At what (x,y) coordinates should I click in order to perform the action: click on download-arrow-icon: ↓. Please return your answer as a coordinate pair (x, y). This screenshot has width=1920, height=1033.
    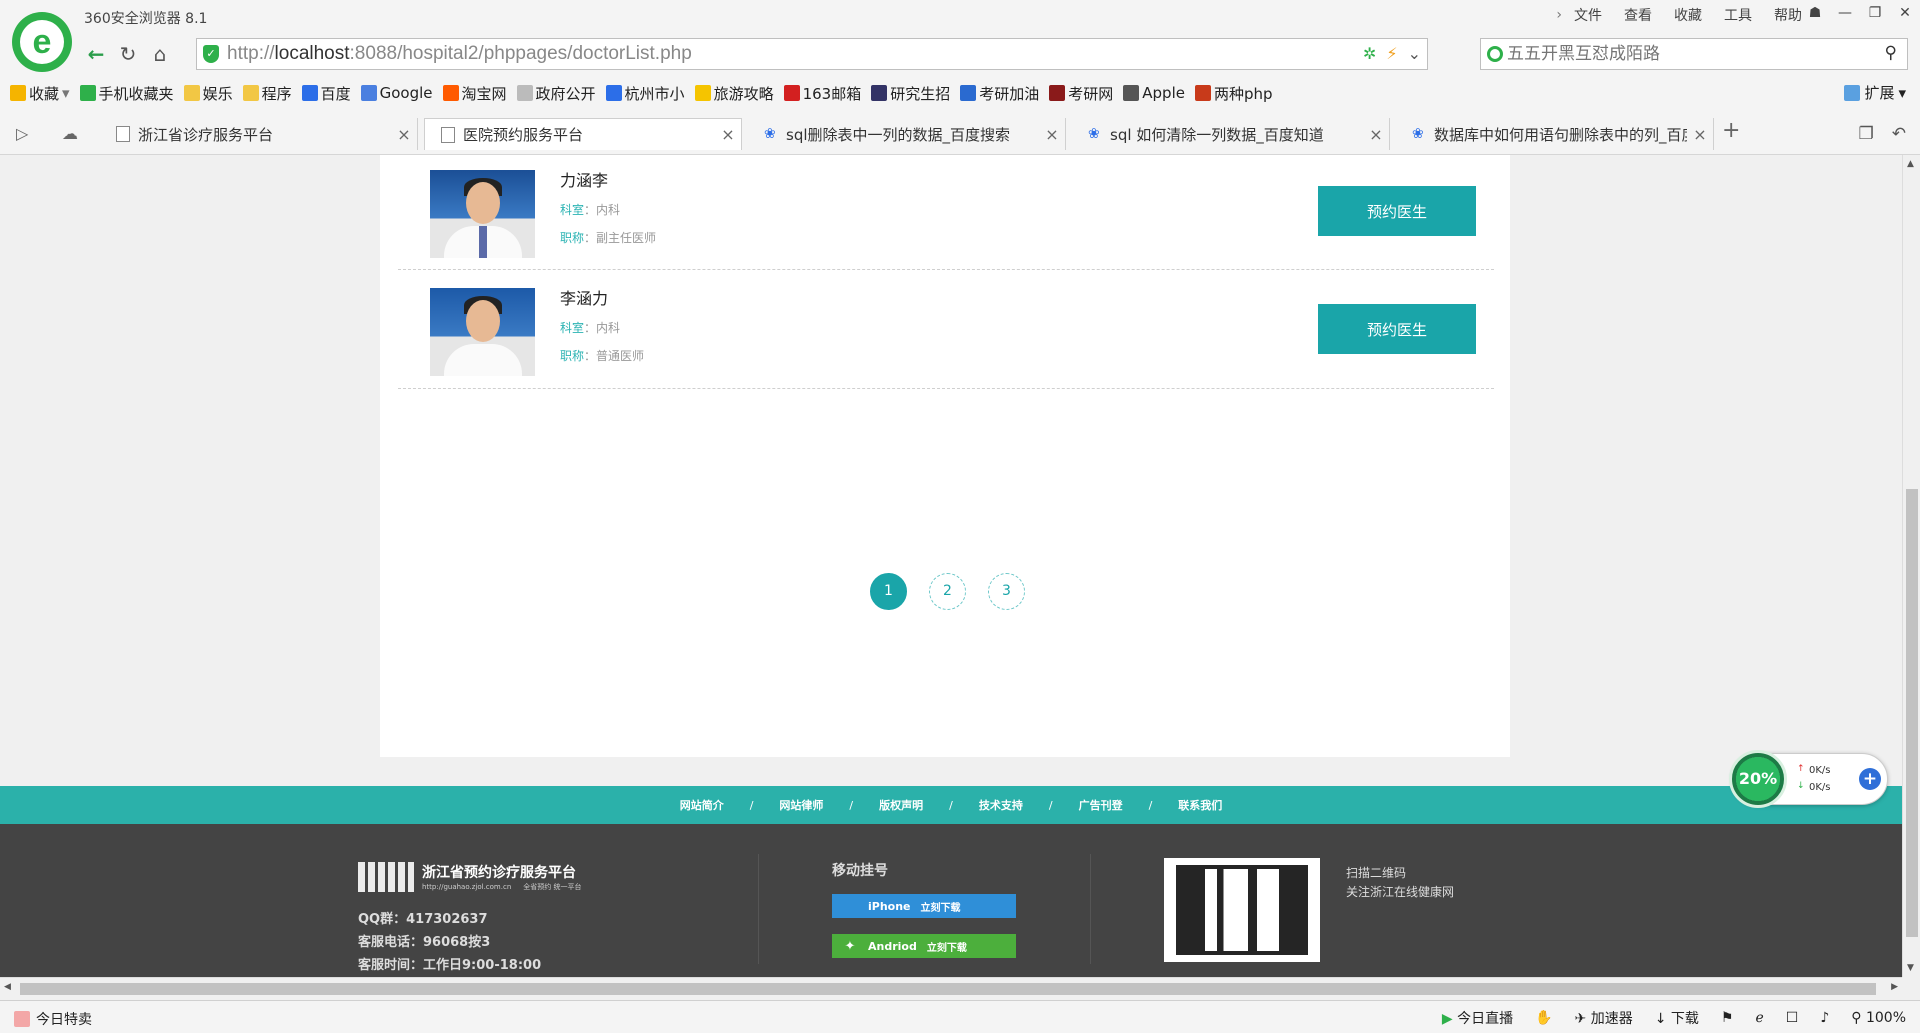
    Looking at the image, I should click on (1801, 786).